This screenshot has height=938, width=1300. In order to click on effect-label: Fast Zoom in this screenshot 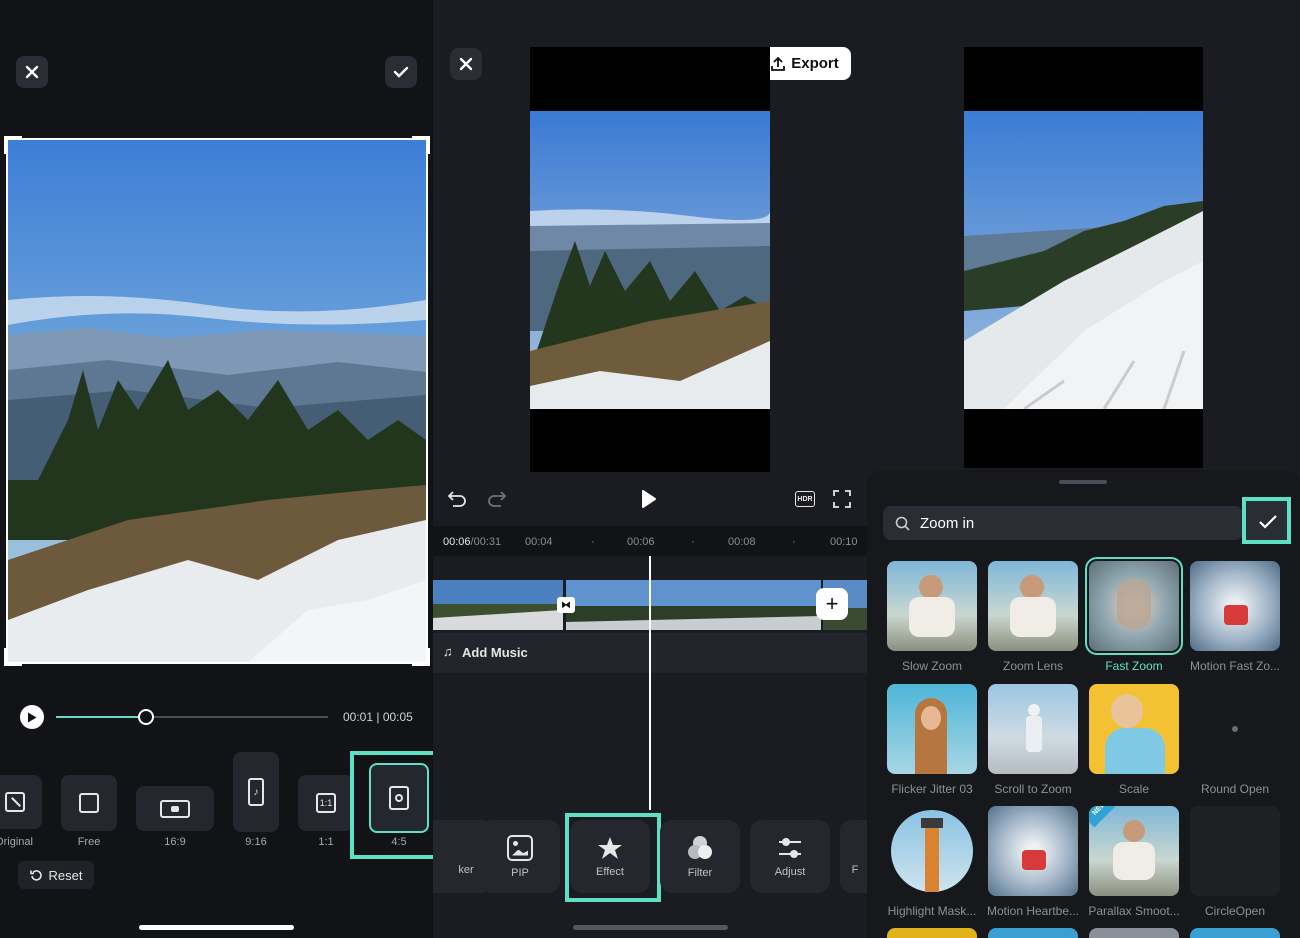, I will do `click(1134, 666)`.